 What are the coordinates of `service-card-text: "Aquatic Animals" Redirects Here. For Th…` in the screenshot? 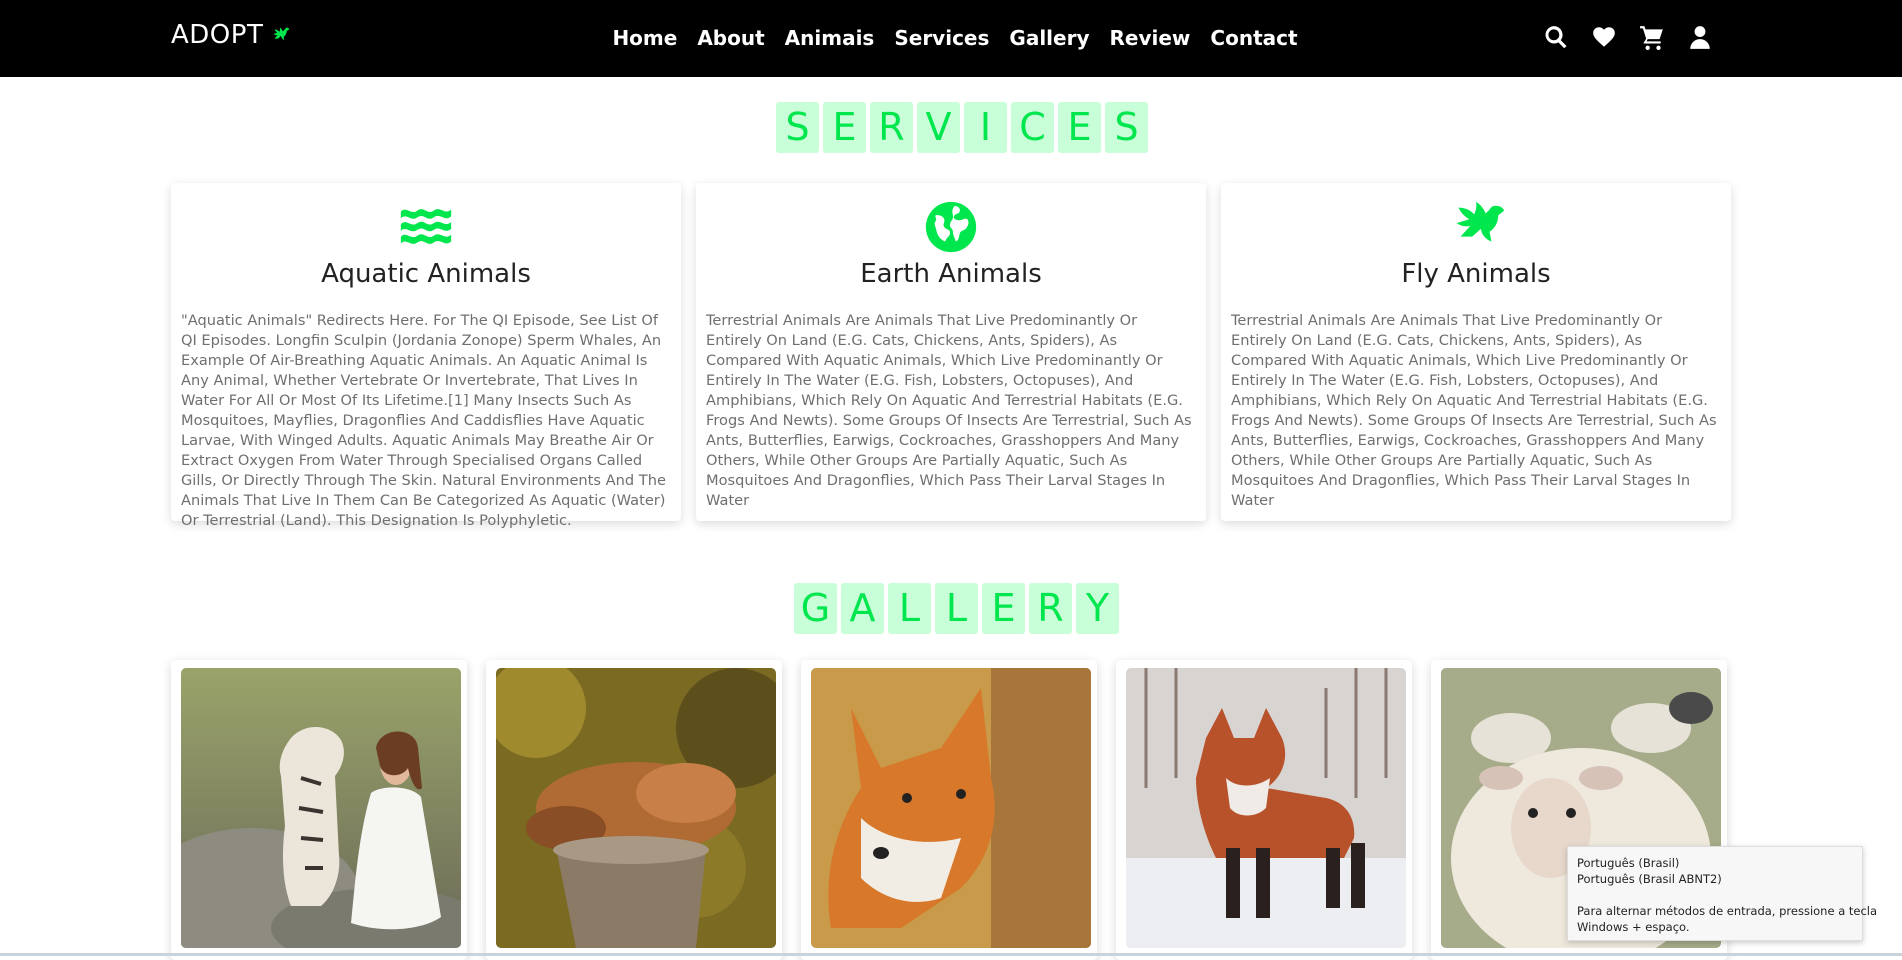 It's located at (423, 420).